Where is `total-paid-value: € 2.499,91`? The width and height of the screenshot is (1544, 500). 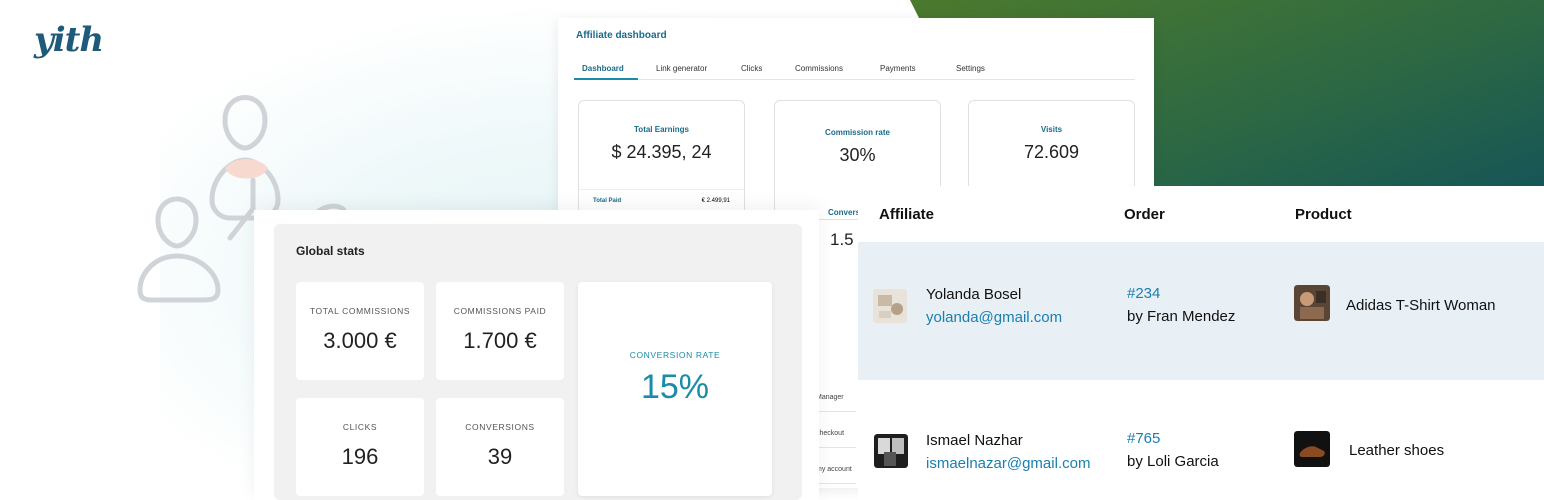
total-paid-value: € 2.499,91 is located at coordinates (715, 201).